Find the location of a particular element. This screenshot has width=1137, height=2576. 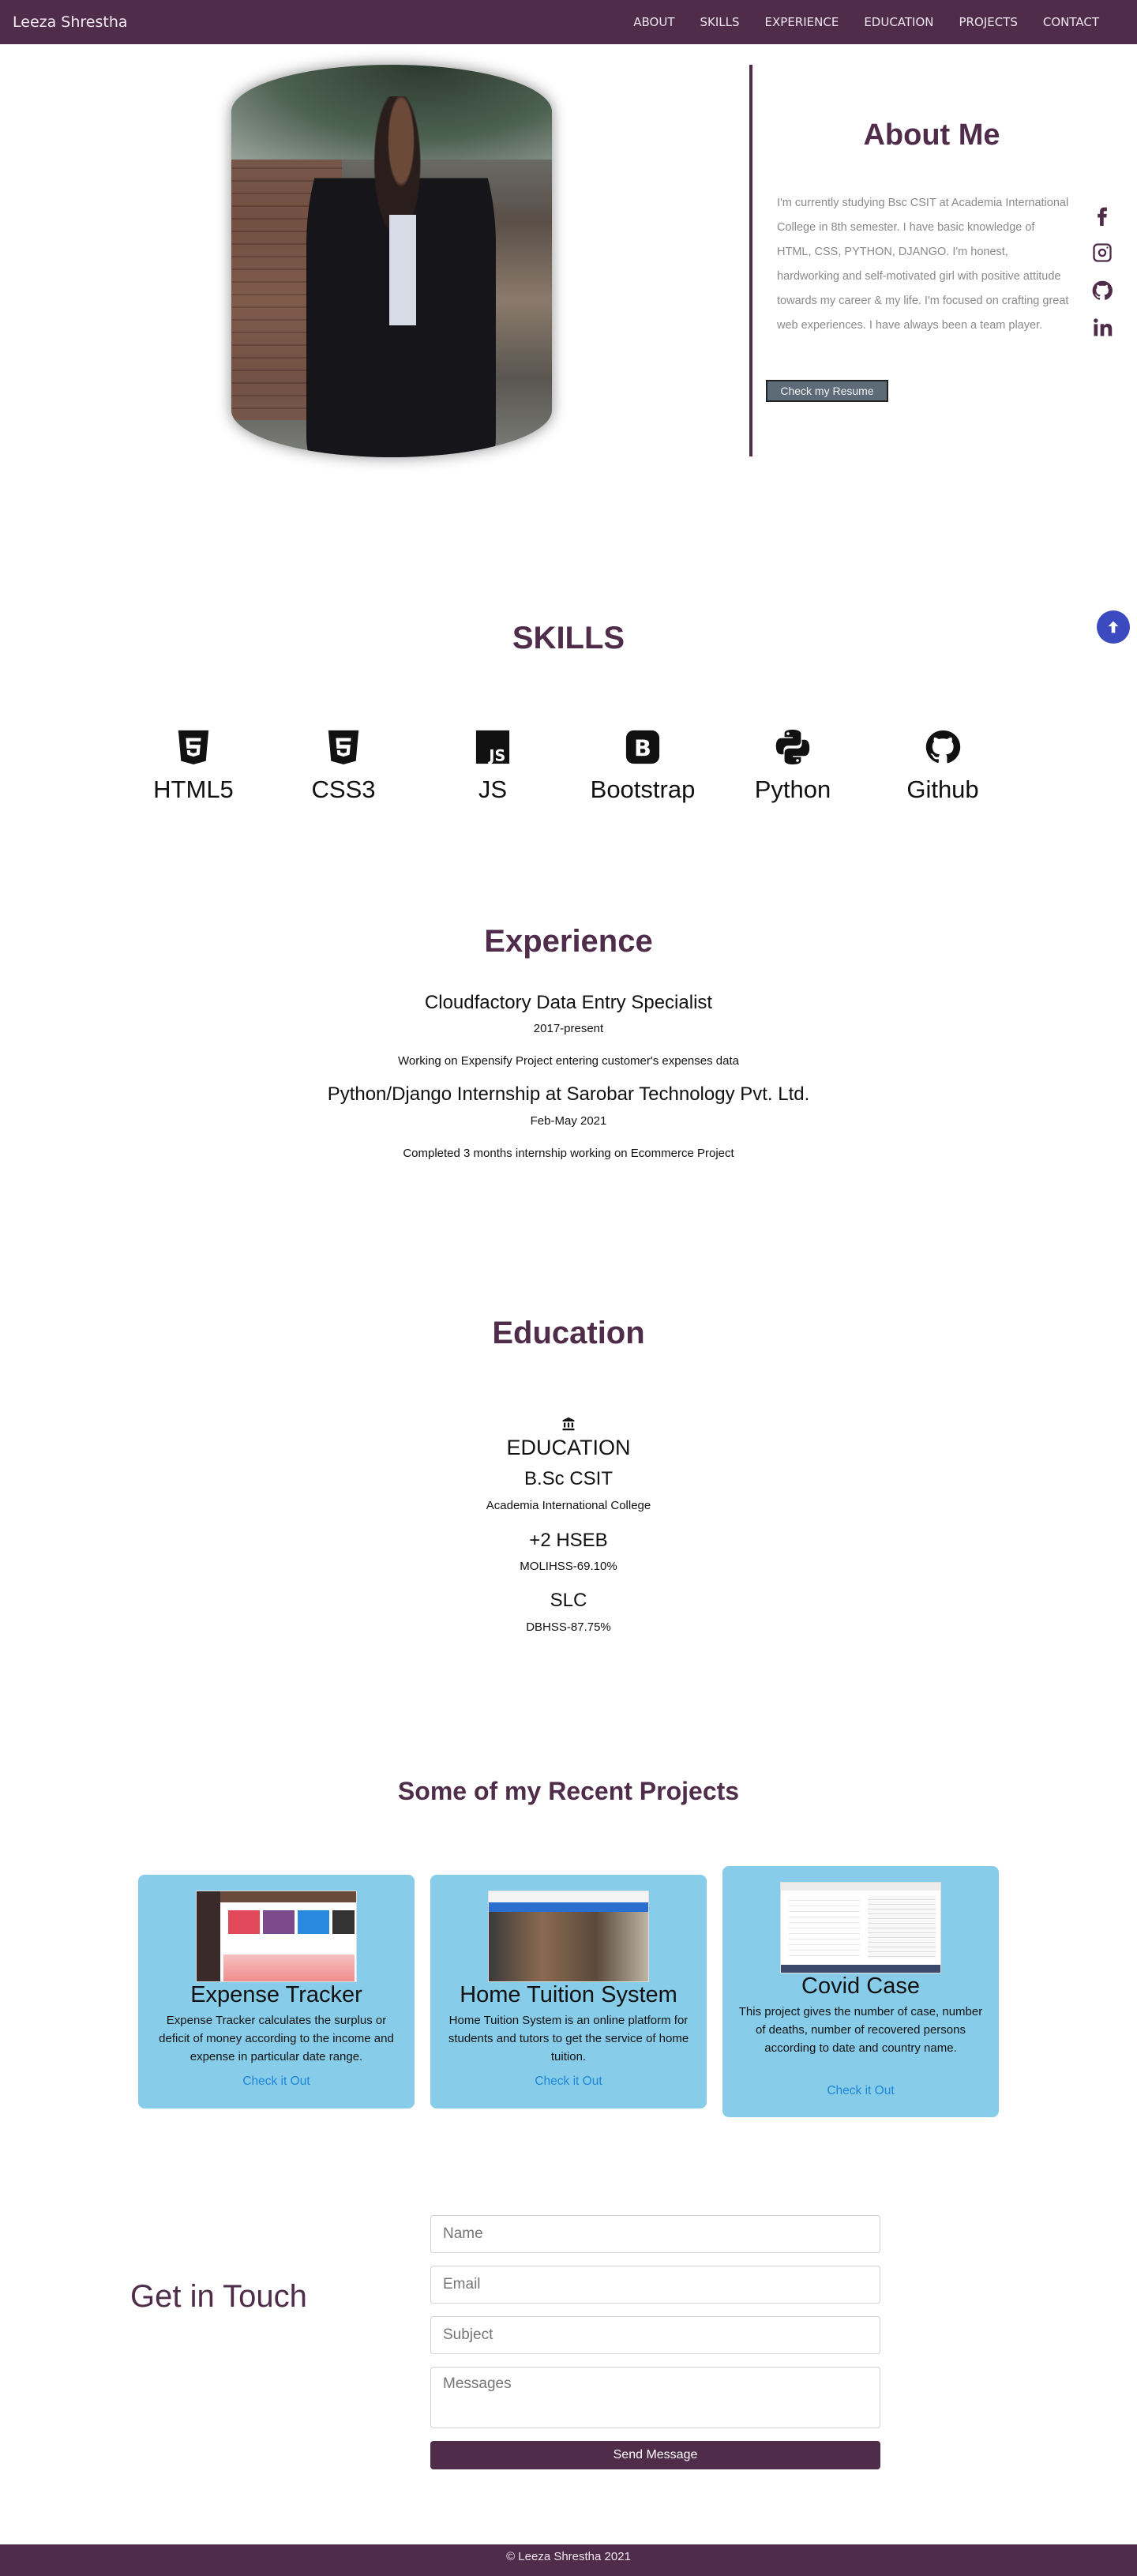

svg-text: B is located at coordinates (642, 748).